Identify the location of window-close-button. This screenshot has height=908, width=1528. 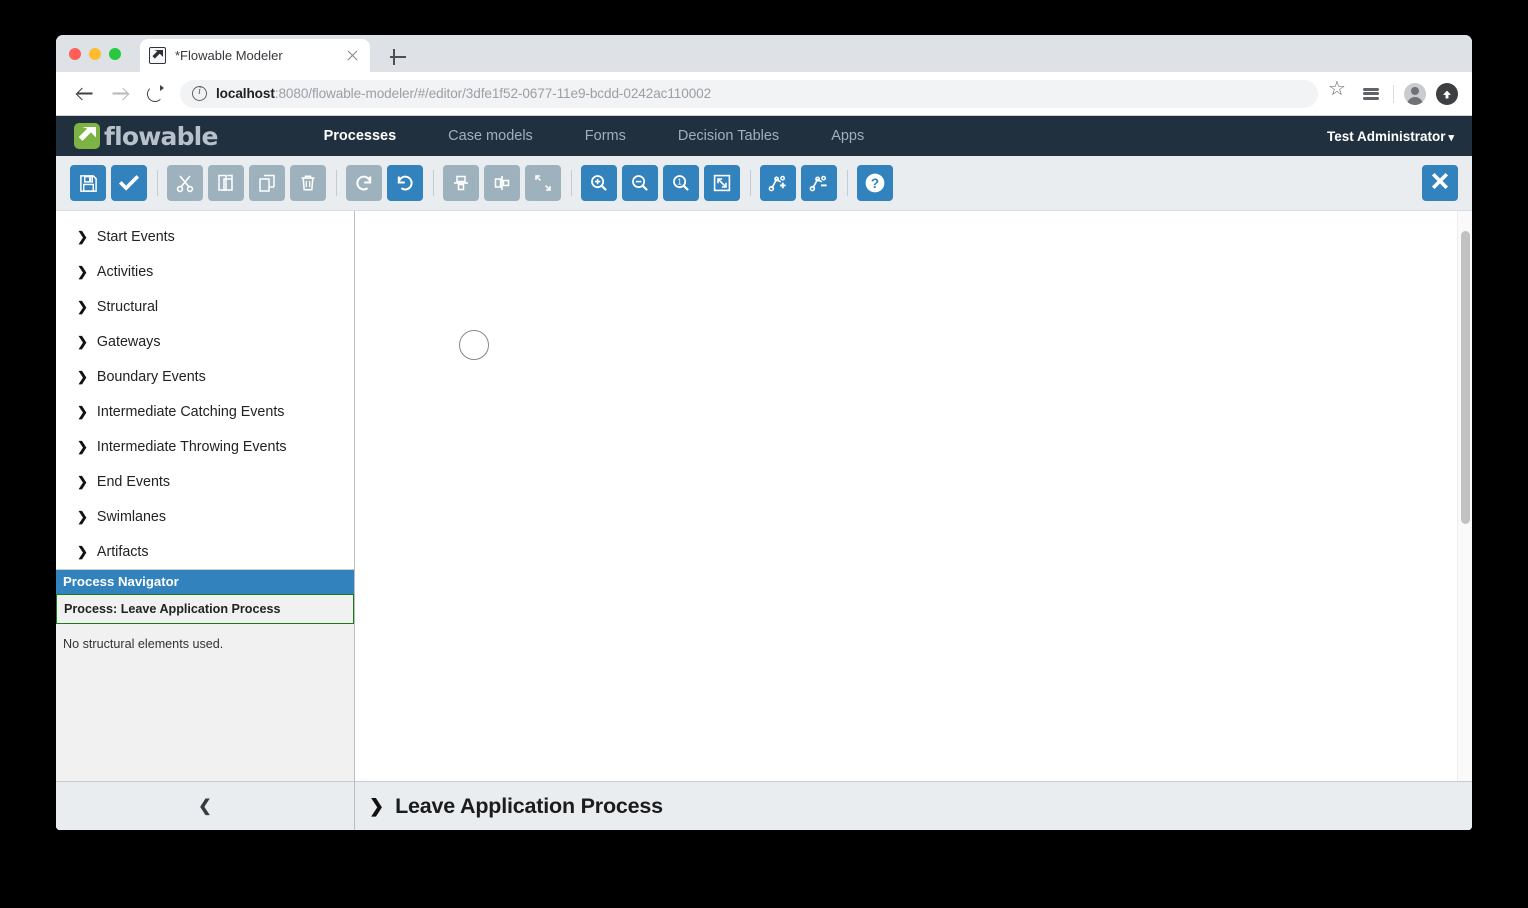
(75, 54).